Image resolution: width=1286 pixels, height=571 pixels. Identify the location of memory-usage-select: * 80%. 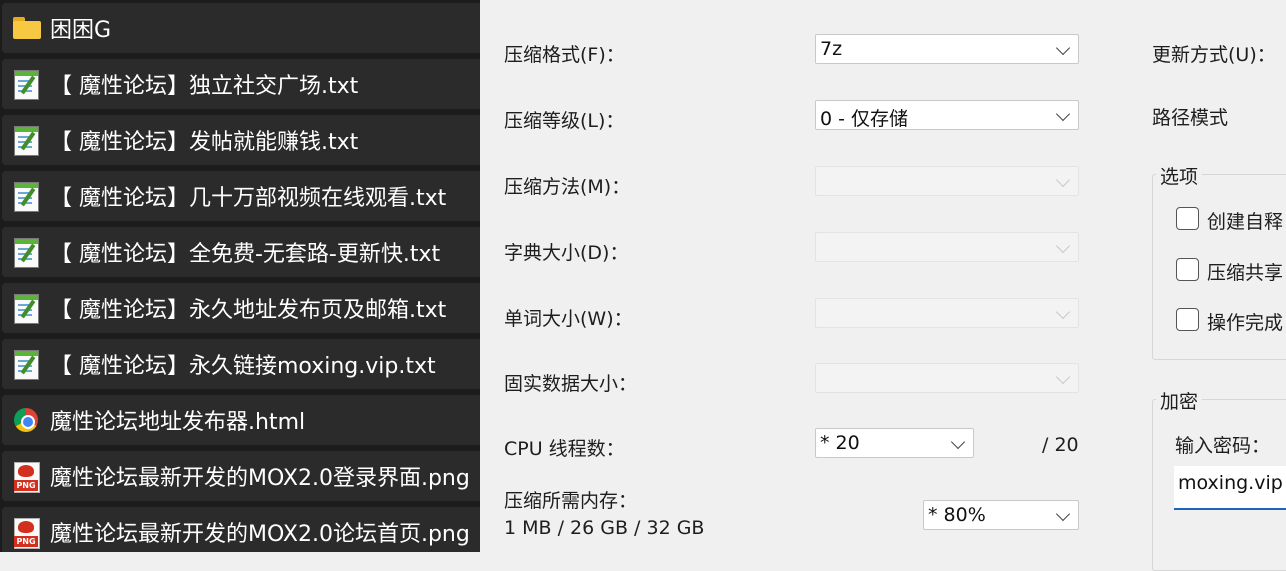
(1001, 515).